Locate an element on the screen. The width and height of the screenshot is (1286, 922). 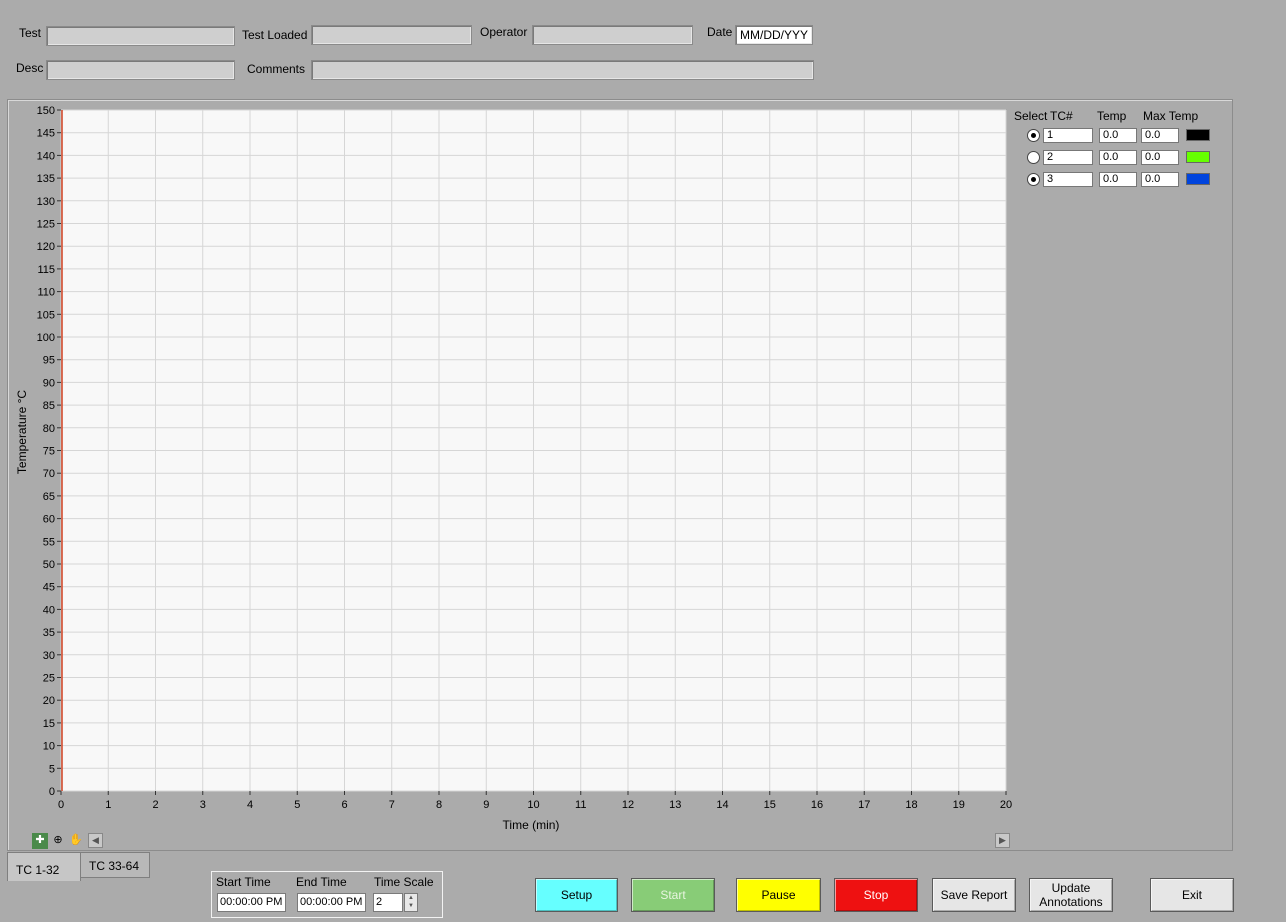
x-tick-label: 19 is located at coordinates (959, 805).